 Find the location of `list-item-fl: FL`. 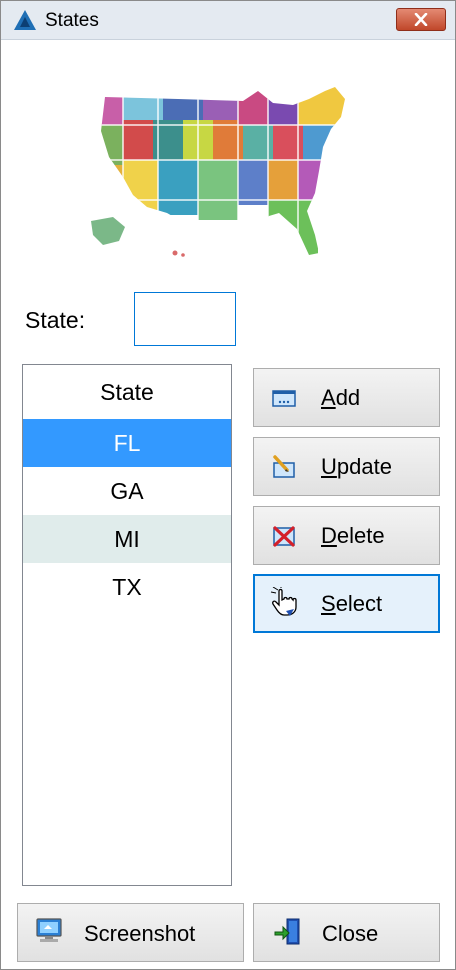

list-item-fl: FL is located at coordinates (127, 443).